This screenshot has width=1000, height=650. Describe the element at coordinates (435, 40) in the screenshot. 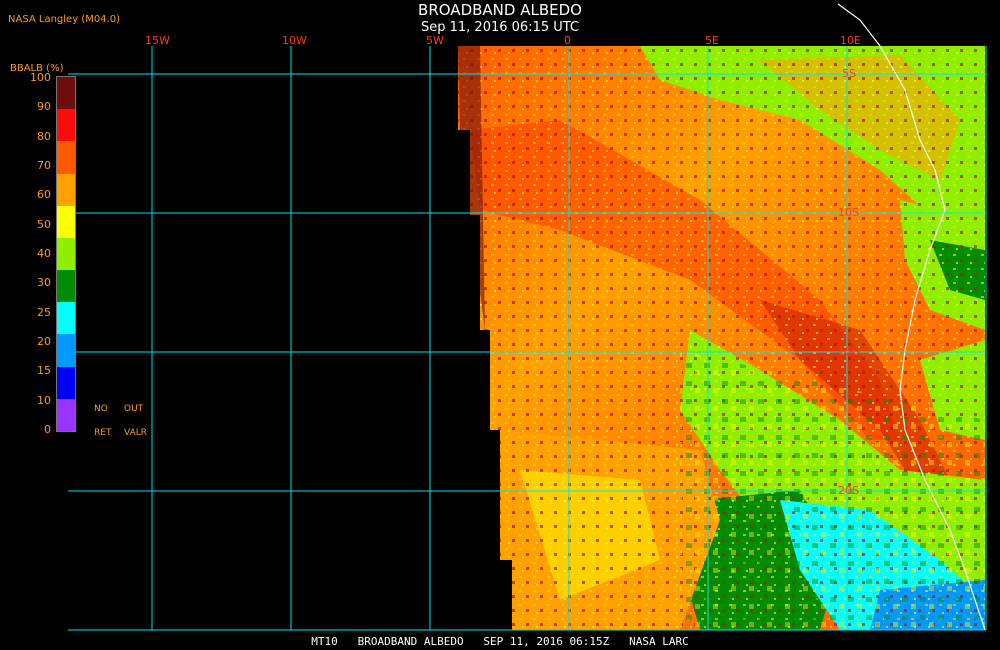

I see `lon-label-5w: 5W` at that location.